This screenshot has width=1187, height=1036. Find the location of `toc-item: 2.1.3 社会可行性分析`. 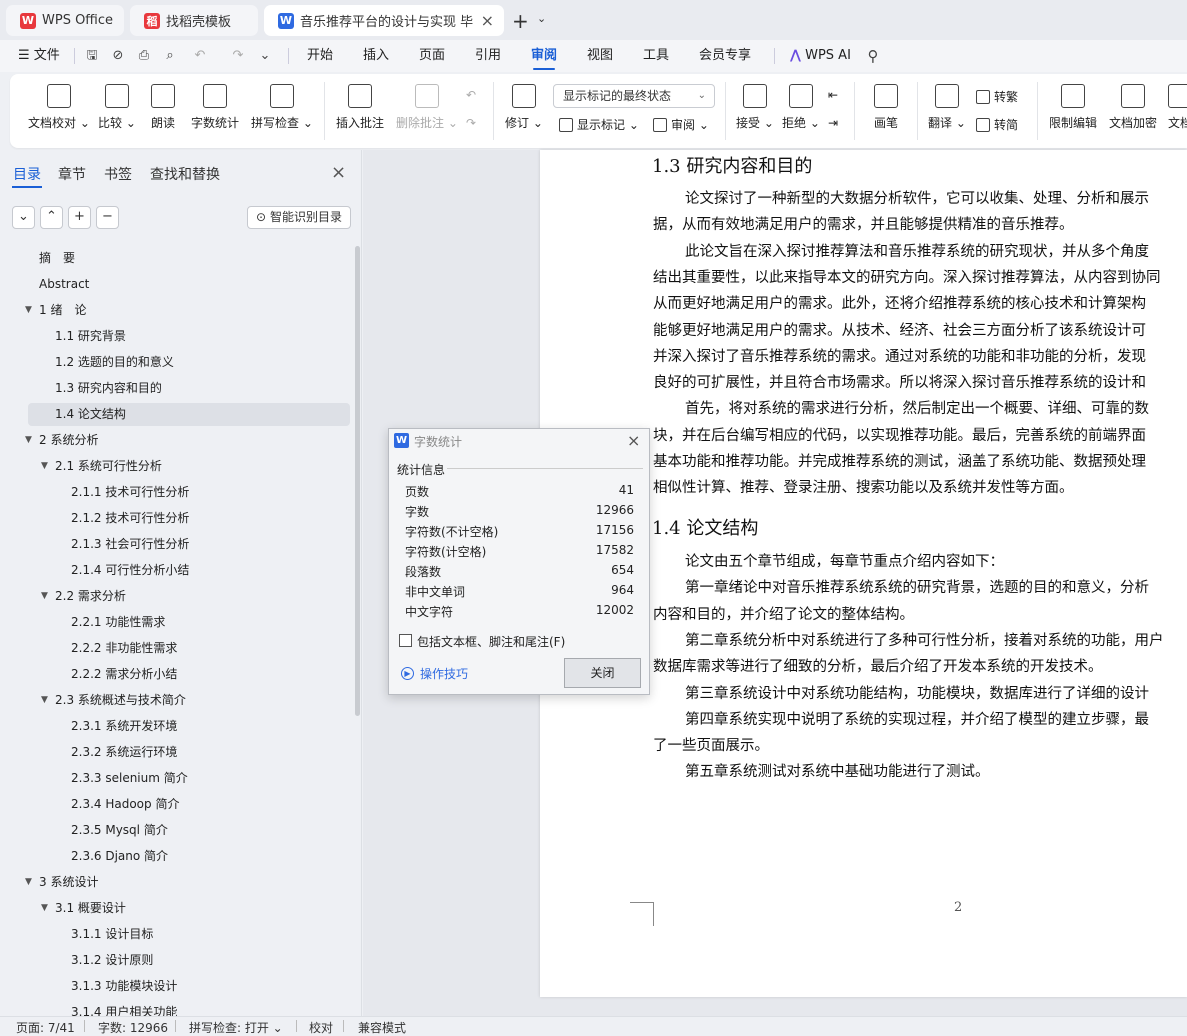

toc-item: 2.1.3 社会可行性分析 is located at coordinates (175, 544).